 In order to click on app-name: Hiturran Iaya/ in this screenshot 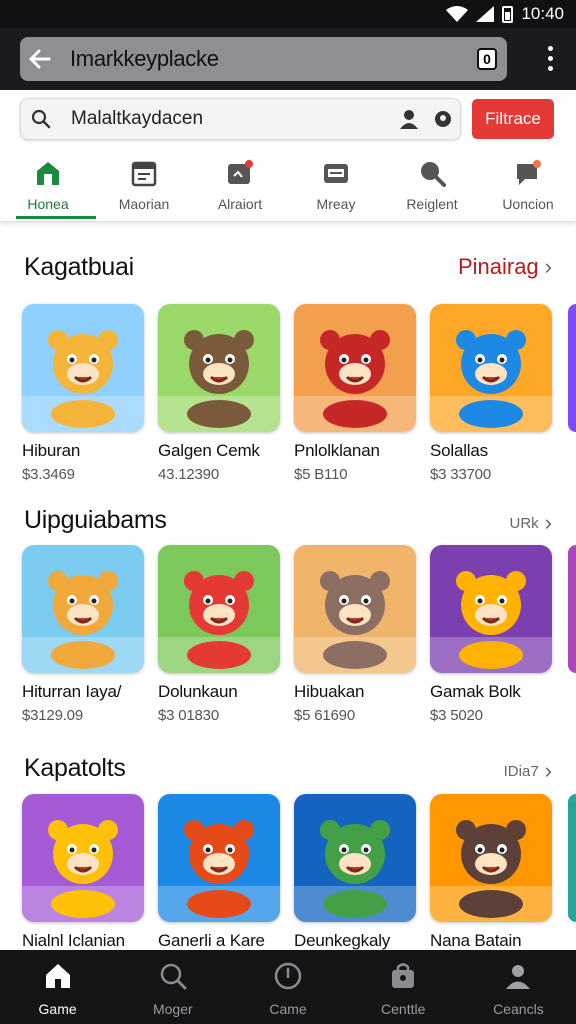, I will do `click(72, 691)`.